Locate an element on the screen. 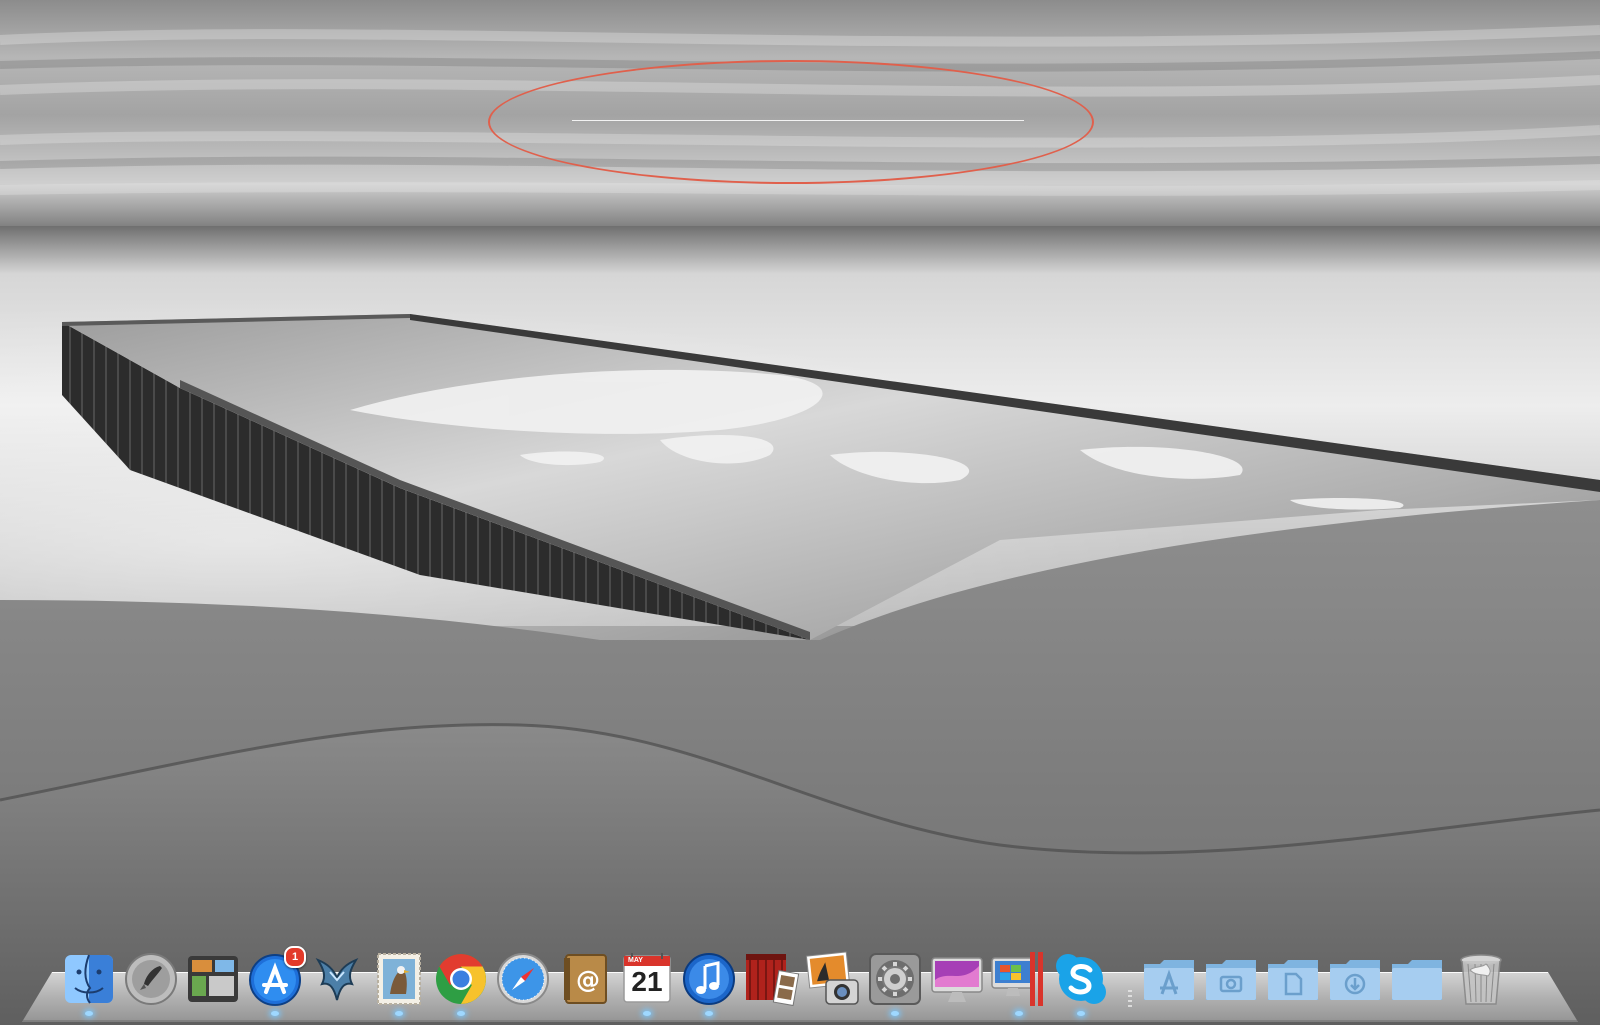 The width and height of the screenshot is (1600, 1025). dock-item-itunes is located at coordinates (709, 983).